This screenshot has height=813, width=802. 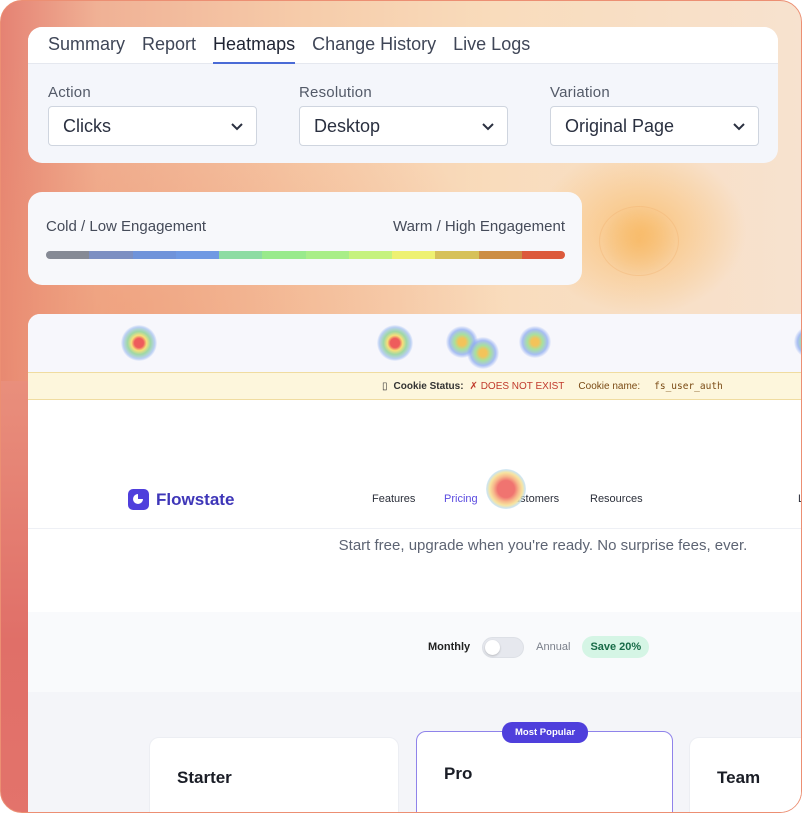 I want to click on nav-features: Features, so click(x=393, y=499).